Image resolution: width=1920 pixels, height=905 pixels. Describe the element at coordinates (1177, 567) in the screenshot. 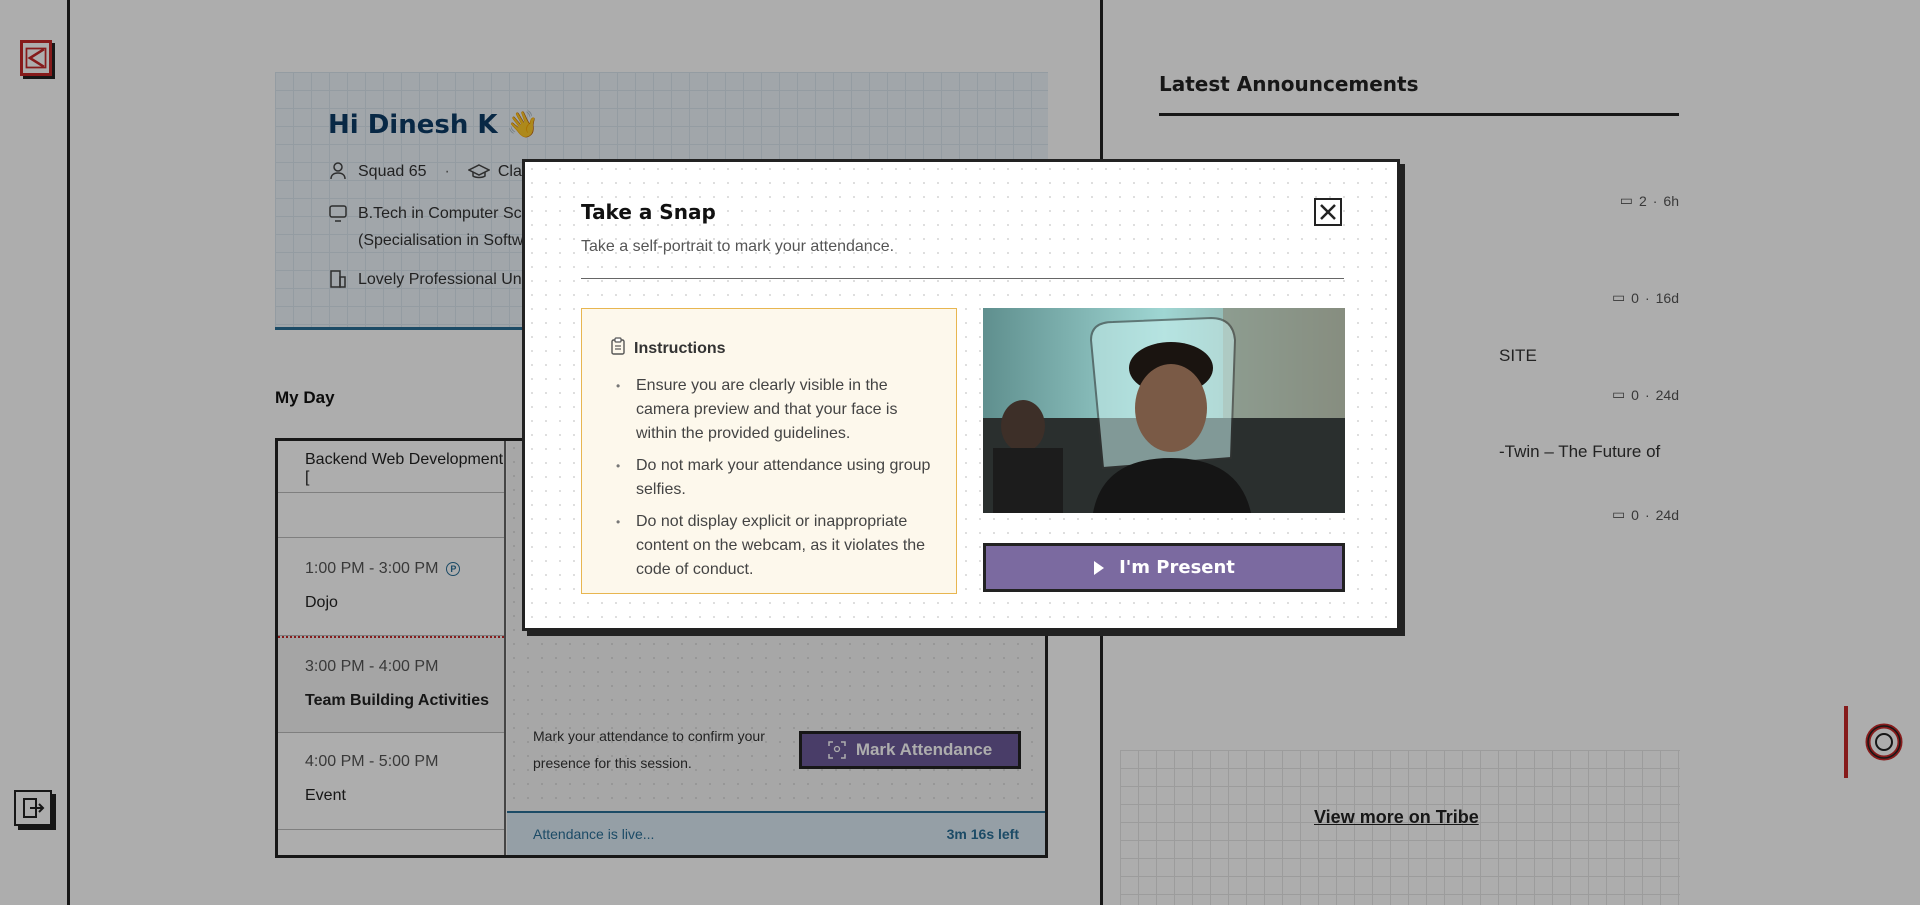

I see `im-present-label: I'm Present` at that location.